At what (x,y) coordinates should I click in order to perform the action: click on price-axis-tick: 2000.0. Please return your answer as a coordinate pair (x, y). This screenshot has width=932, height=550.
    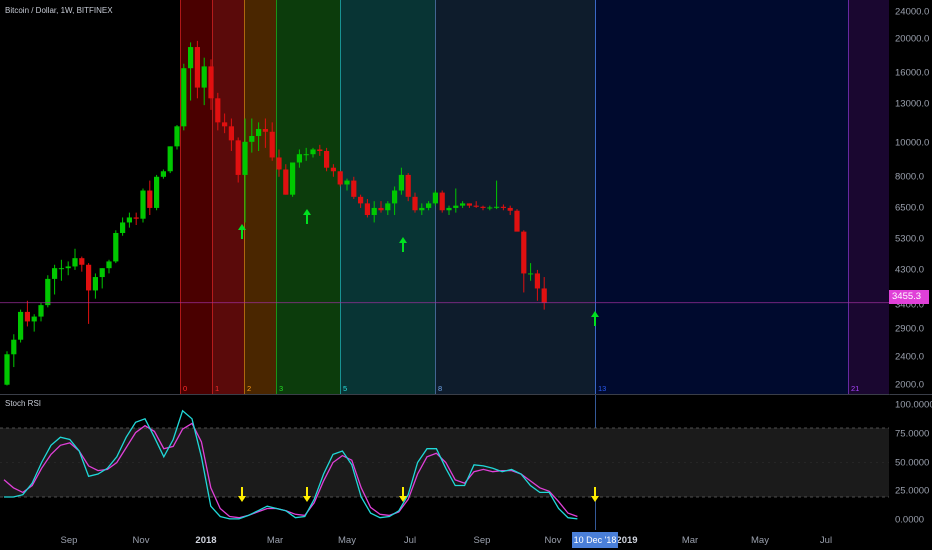
    Looking at the image, I should click on (910, 385).